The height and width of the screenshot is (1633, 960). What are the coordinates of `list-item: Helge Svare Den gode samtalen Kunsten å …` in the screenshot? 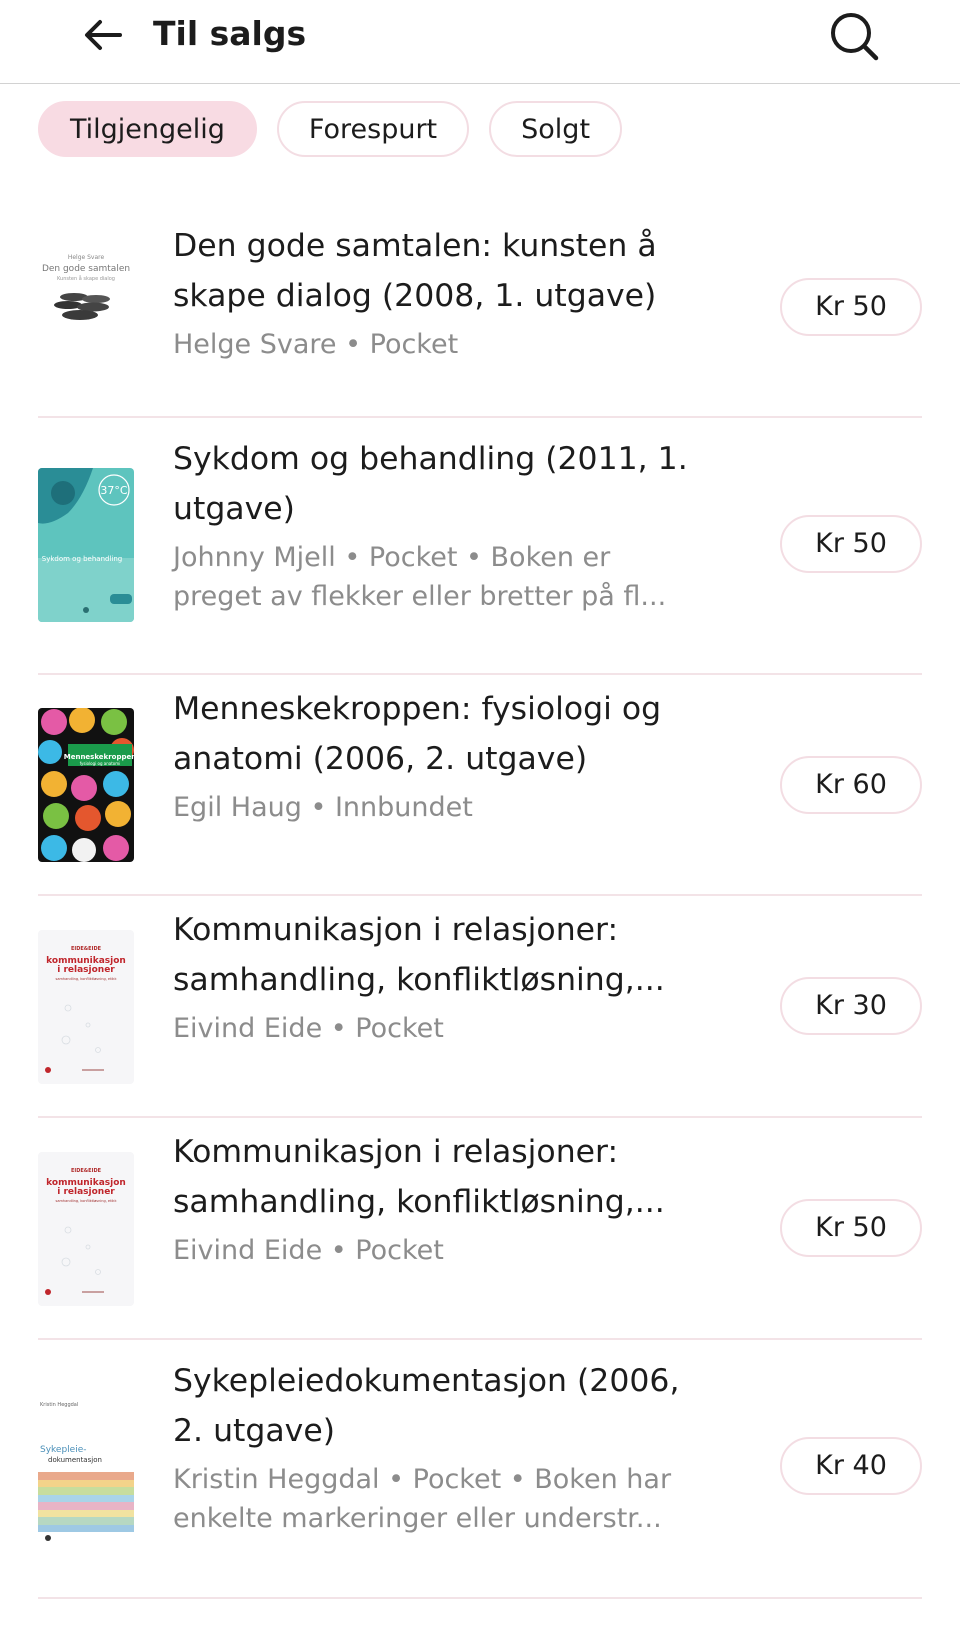 It's located at (480, 311).